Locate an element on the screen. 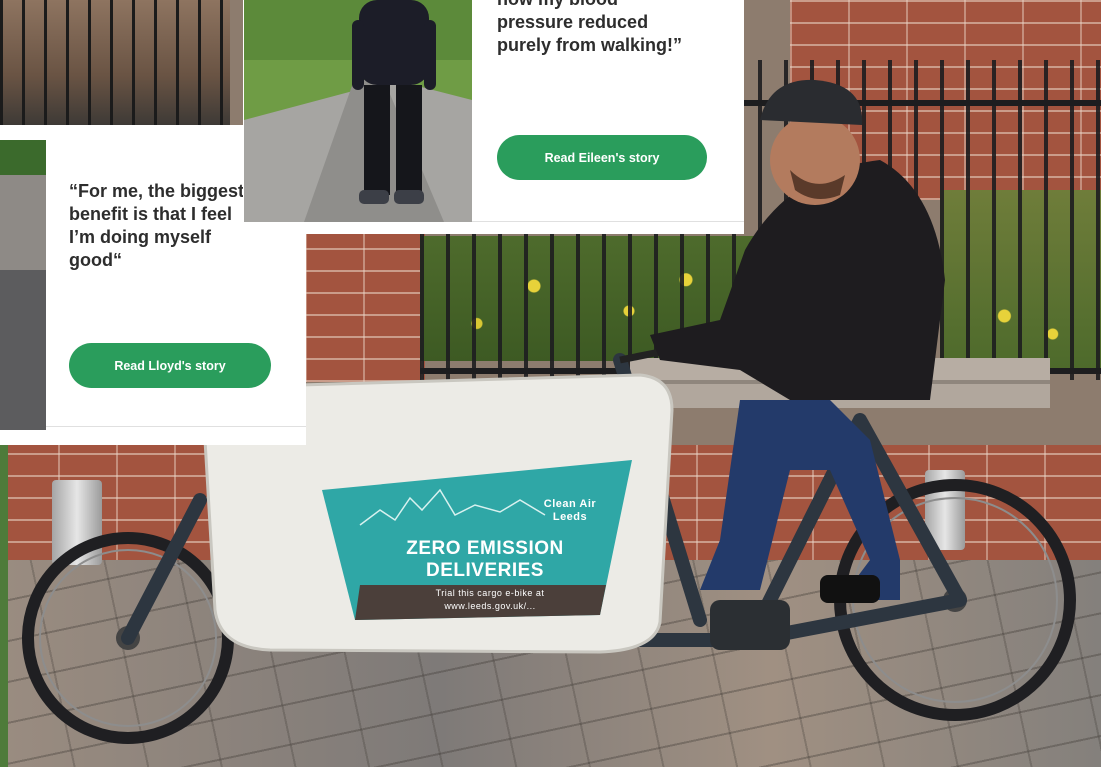 This screenshot has width=1101, height=767. panel-footer-line1: Trial this cargo e-bike at is located at coordinates (490, 593).